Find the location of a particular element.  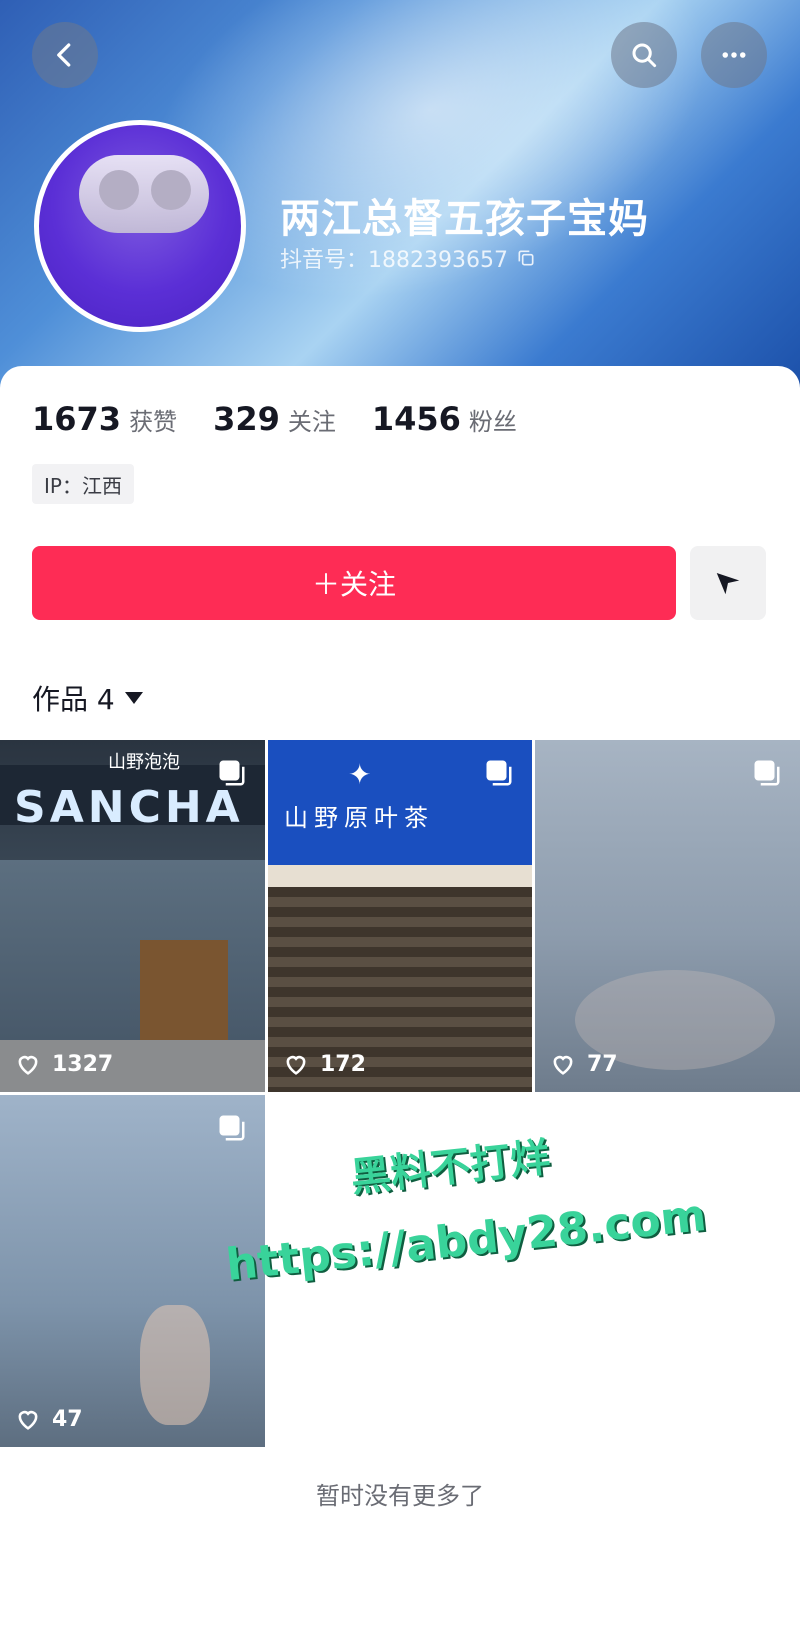

avatar is located at coordinates (140, 226).